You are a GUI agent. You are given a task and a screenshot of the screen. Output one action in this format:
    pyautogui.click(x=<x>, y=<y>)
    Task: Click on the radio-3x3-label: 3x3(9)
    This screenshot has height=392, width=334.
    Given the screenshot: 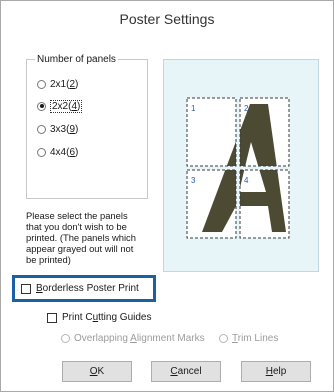 What is the action you would take?
    pyautogui.click(x=64, y=129)
    